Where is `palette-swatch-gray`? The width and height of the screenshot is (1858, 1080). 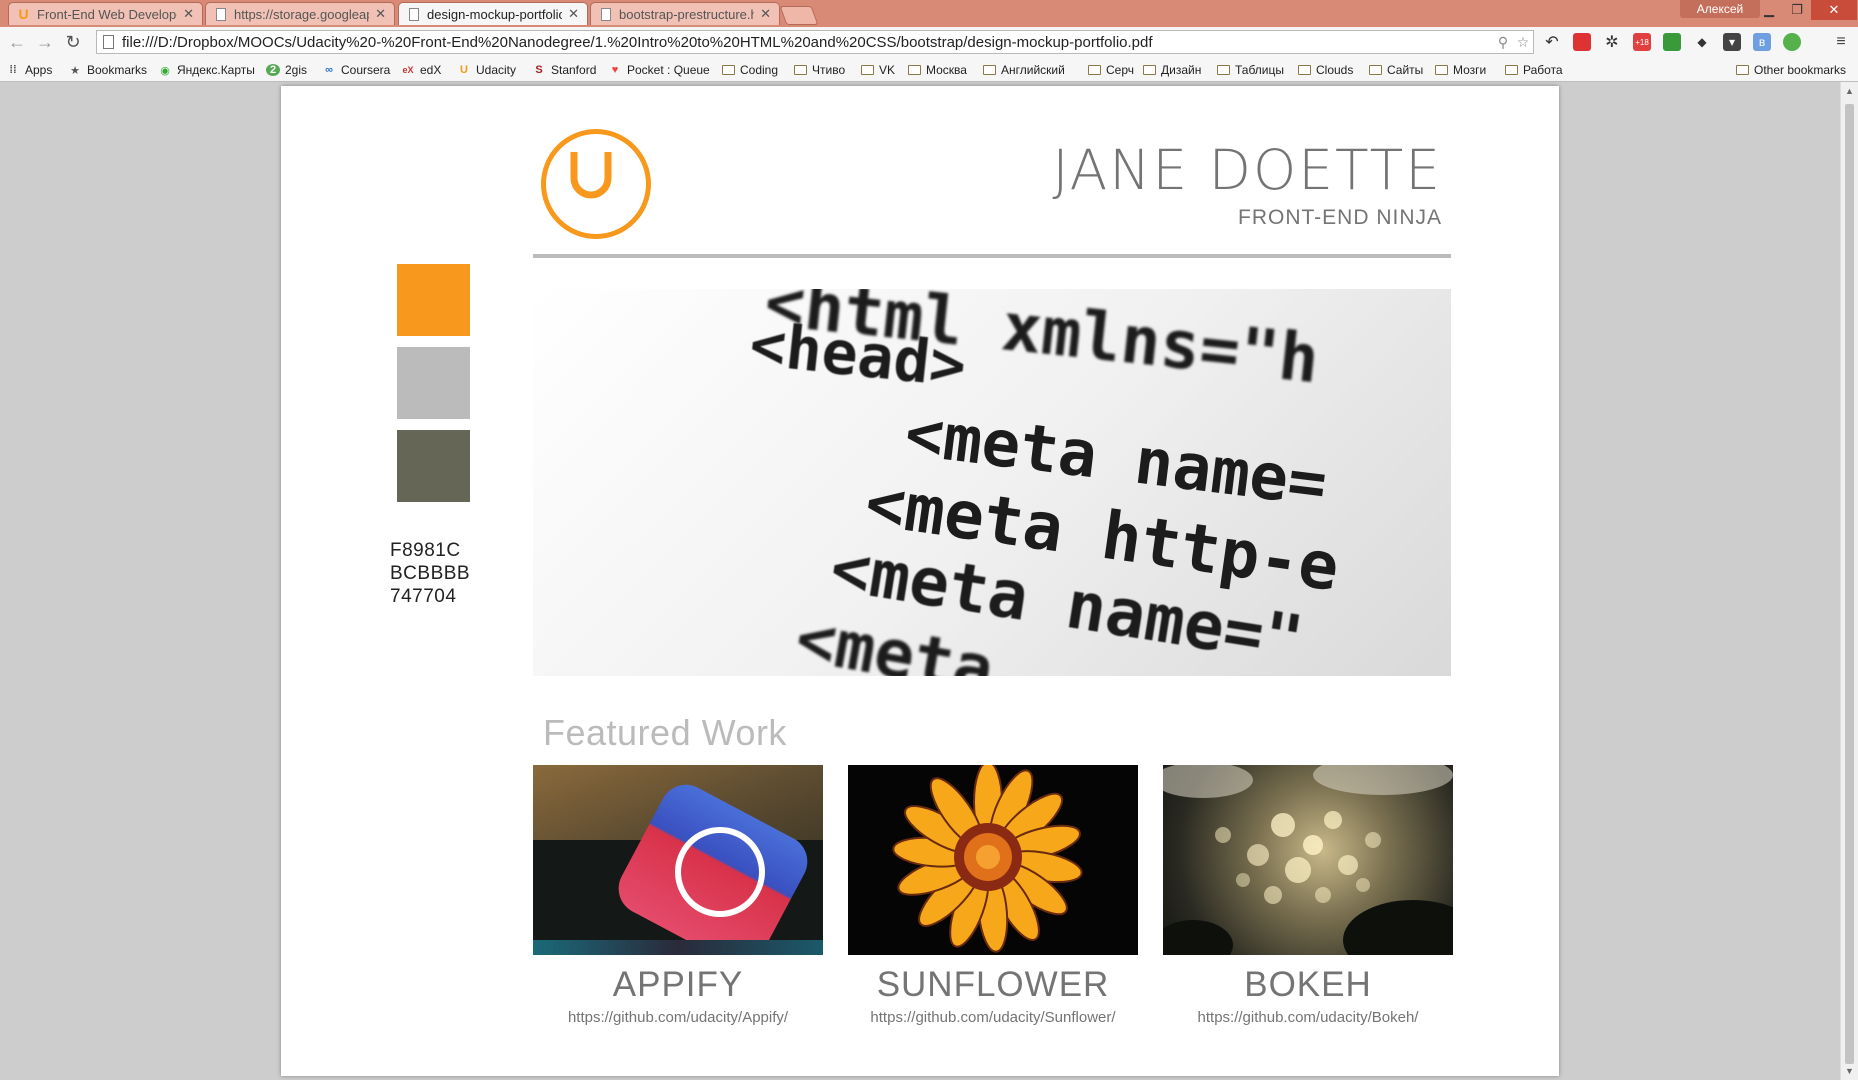
palette-swatch-gray is located at coordinates (433, 383).